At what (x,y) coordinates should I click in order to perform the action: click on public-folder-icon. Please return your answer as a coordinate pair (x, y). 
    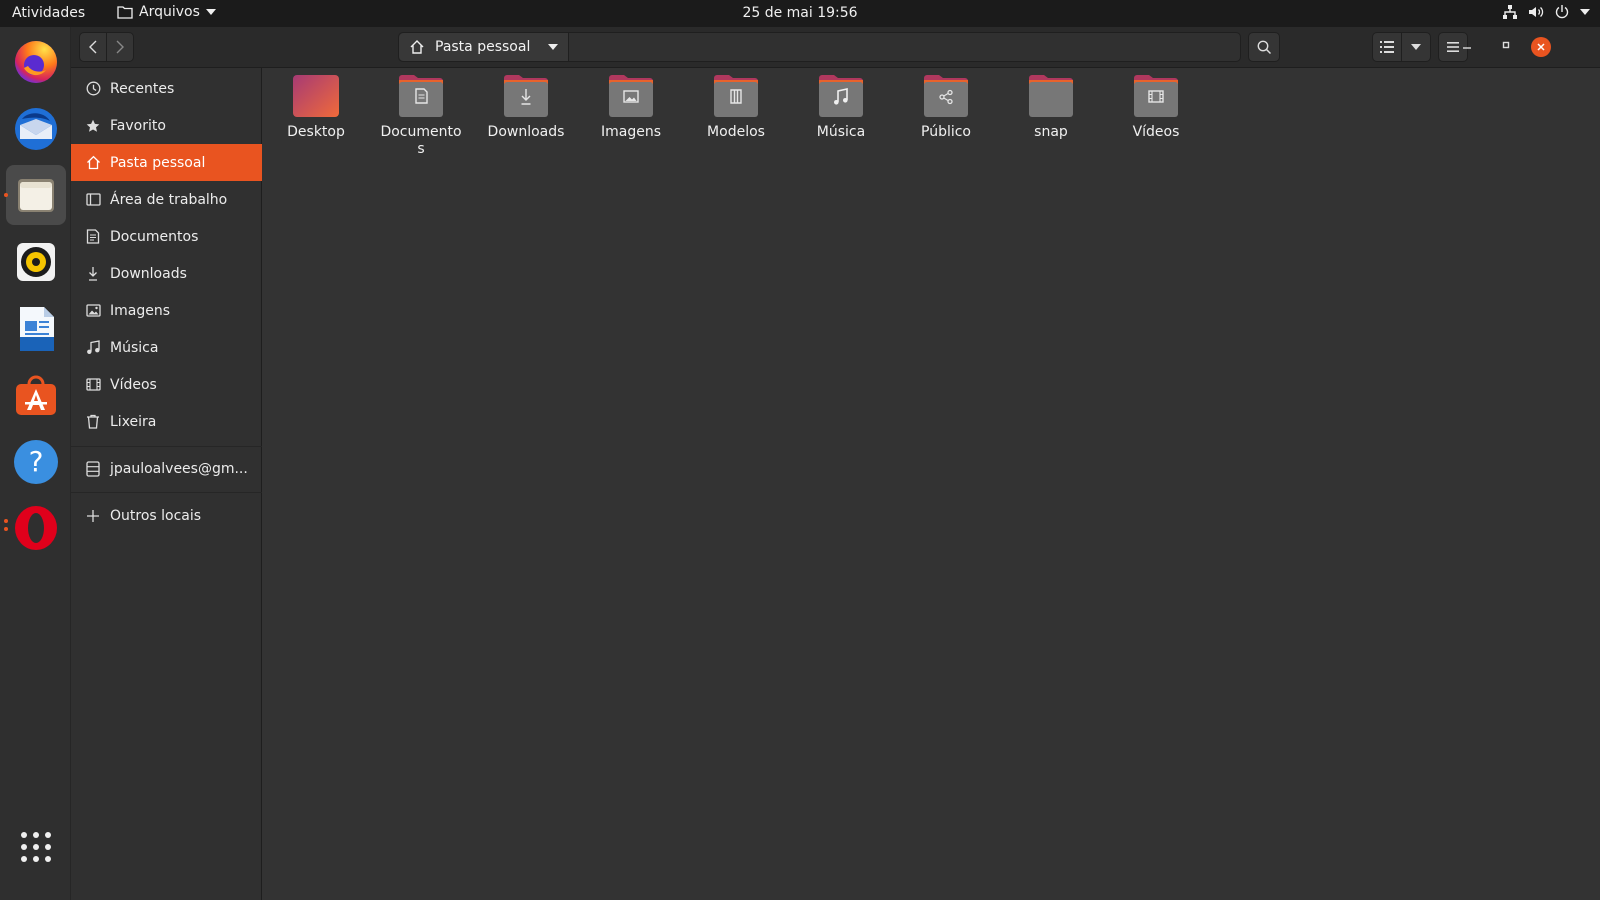
    Looking at the image, I should click on (946, 96).